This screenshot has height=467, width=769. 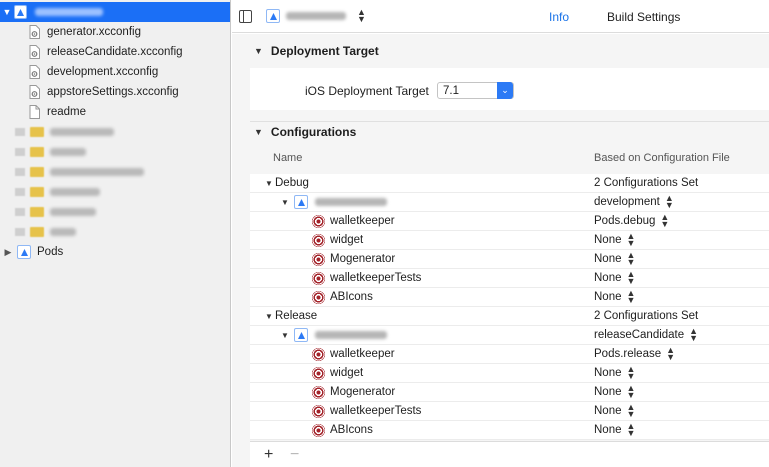 I want to click on file-row-release-candidate: releaseCandidate.xcconfig, so click(x=115, y=52).